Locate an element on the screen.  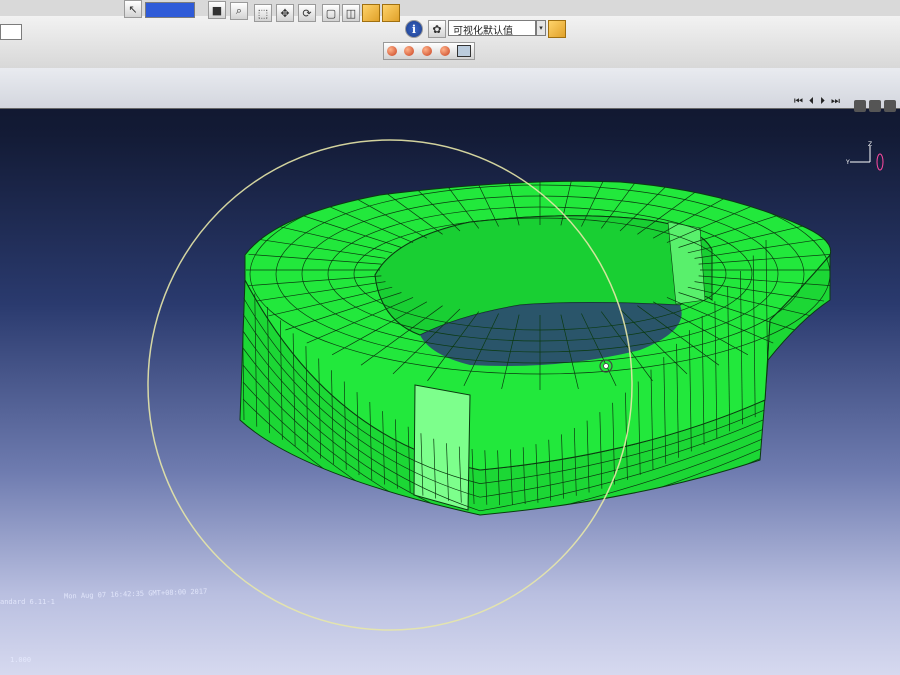
first-frame-button: ⏮ is located at coordinates (798, 101).